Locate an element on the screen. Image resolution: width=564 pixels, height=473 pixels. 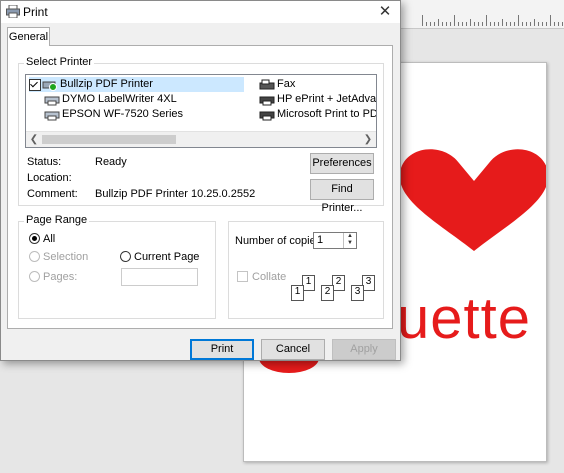
collate-pages-icon: 1 1 2 2 3 3 is located at coordinates (333, 290).